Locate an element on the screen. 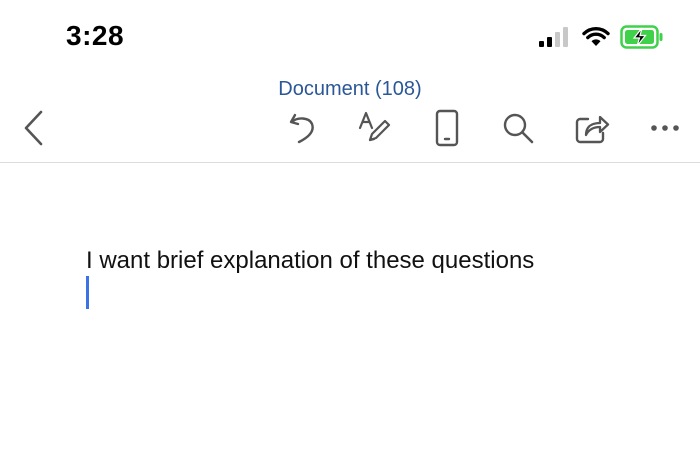 The width and height of the screenshot is (700, 465). back-chevron-icon is located at coordinates (33, 128).